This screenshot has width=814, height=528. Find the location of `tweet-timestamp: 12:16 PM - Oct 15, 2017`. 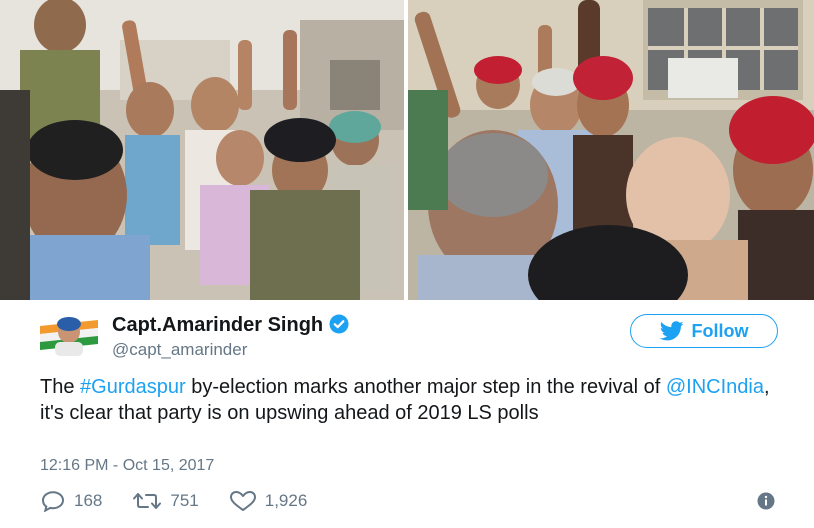

tweet-timestamp: 12:16 PM - Oct 15, 2017 is located at coordinates (127, 466).